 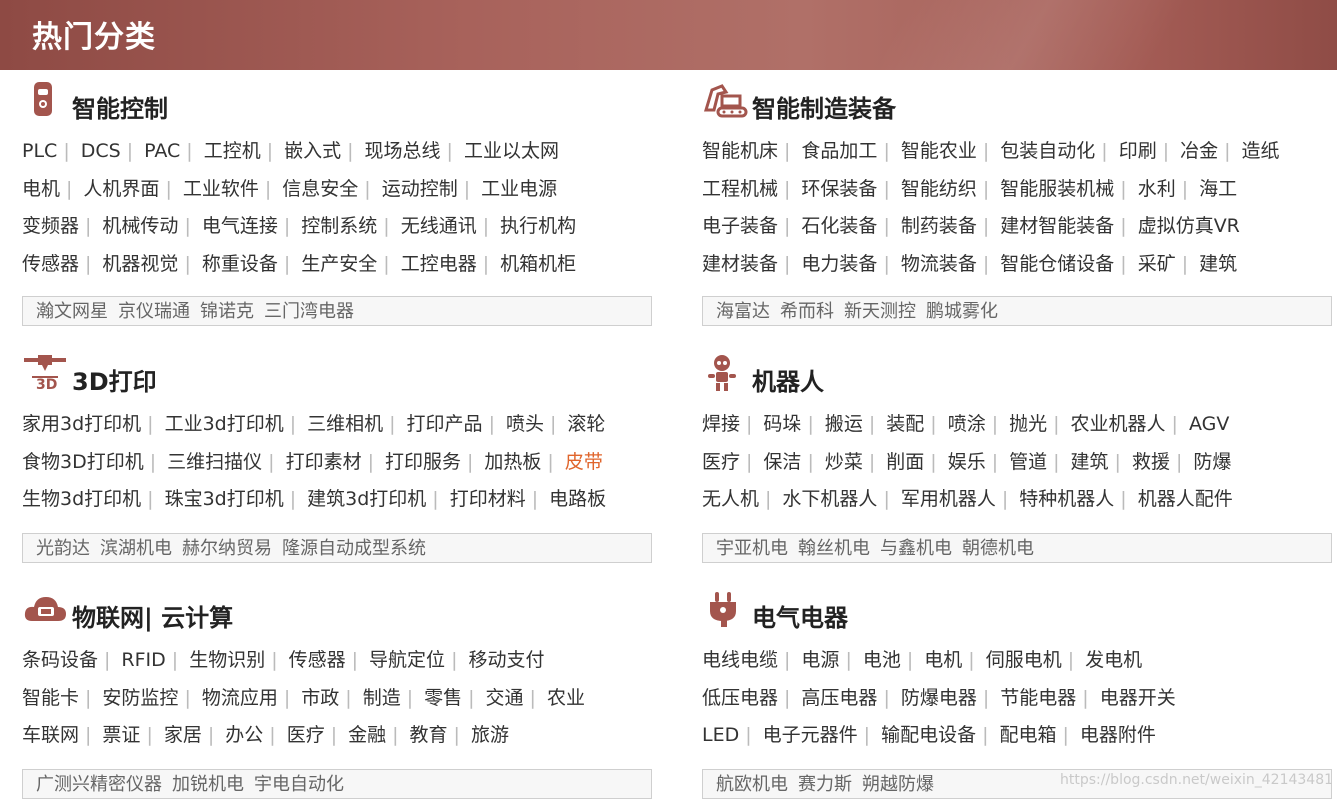 I want to click on category-link: AGV, so click(x=1209, y=424).